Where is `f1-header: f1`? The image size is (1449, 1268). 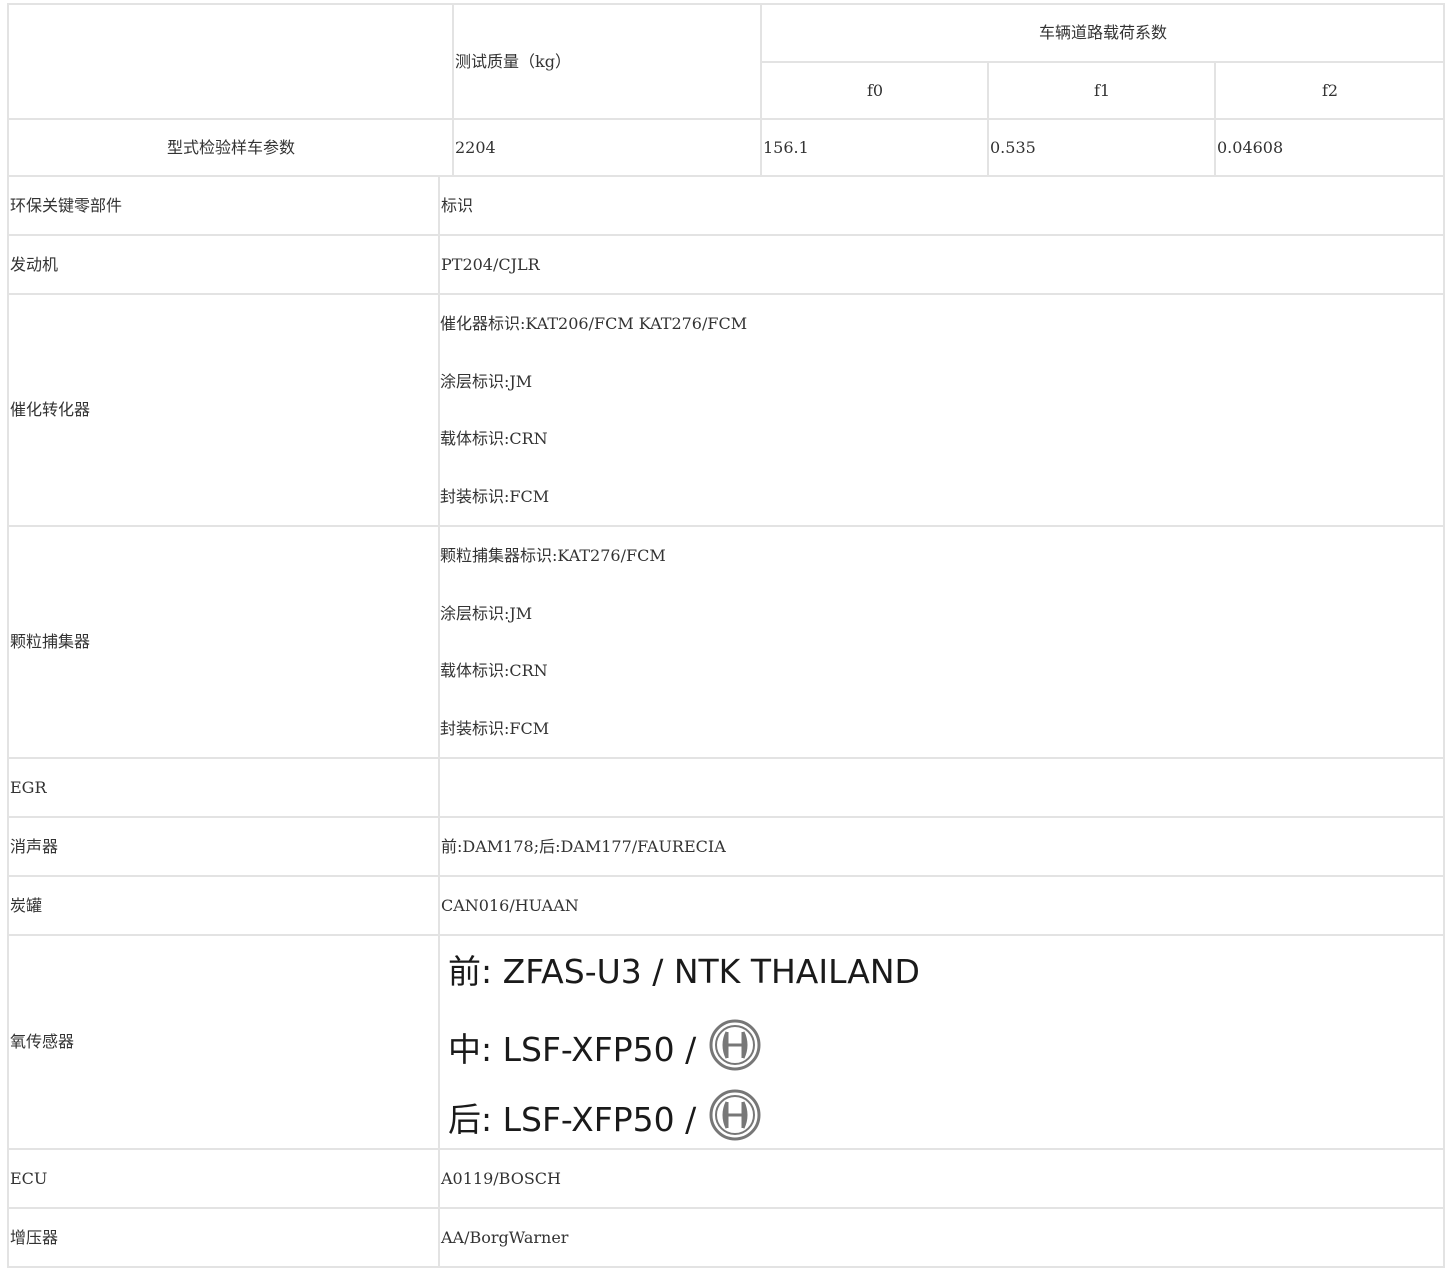
f1-header: f1 is located at coordinates (1101, 90).